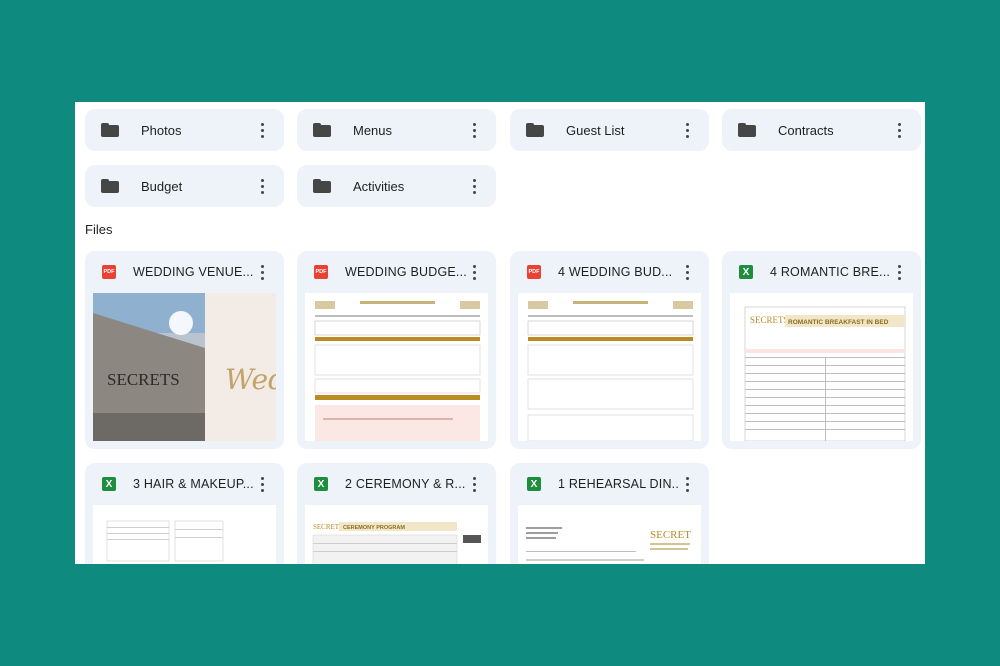 The image size is (1000, 666). What do you see at coordinates (143, 379) in the screenshot?
I see `venue-sign-text: SECRETS` at bounding box center [143, 379].